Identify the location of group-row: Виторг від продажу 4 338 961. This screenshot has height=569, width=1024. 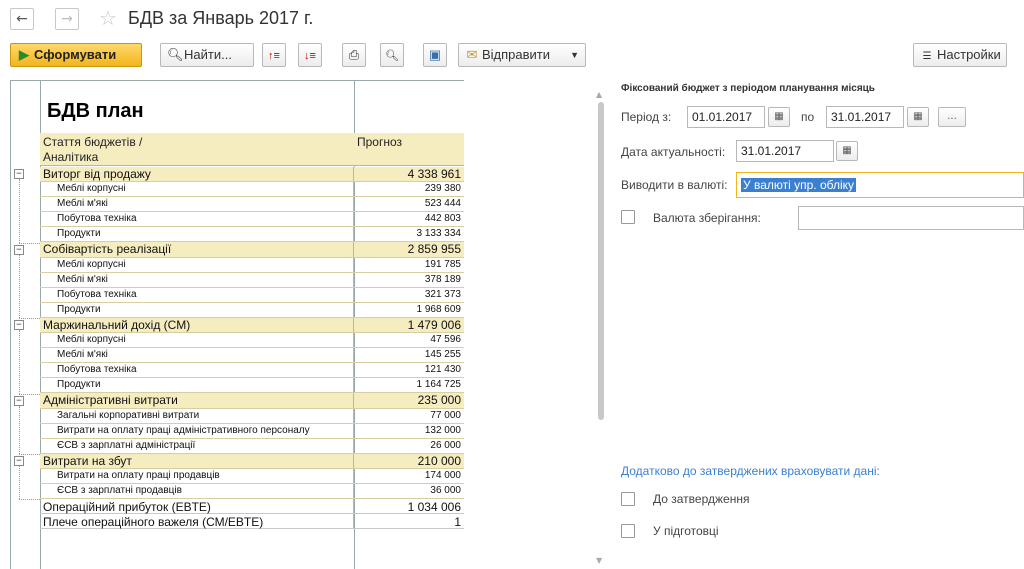
(252, 175).